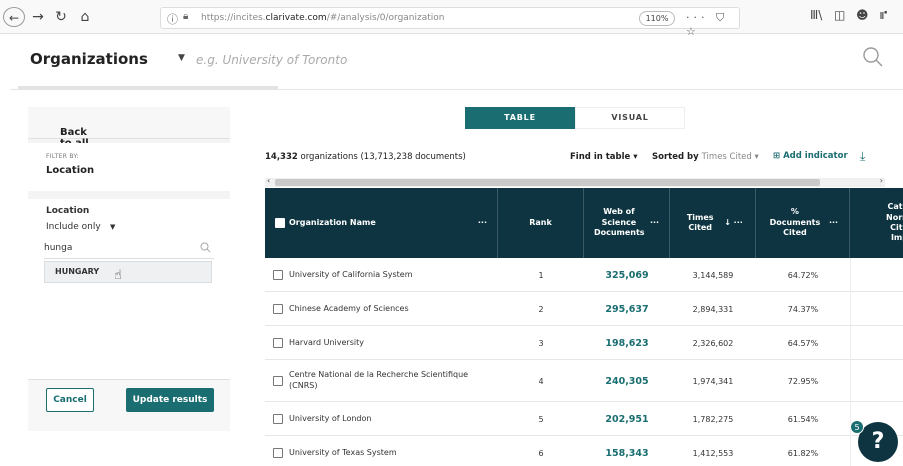 Image resolution: width=903 pixels, height=466 pixels. What do you see at coordinates (627, 223) in the screenshot?
I see `column-wos-documents: Web of Science Documents ···` at bounding box center [627, 223].